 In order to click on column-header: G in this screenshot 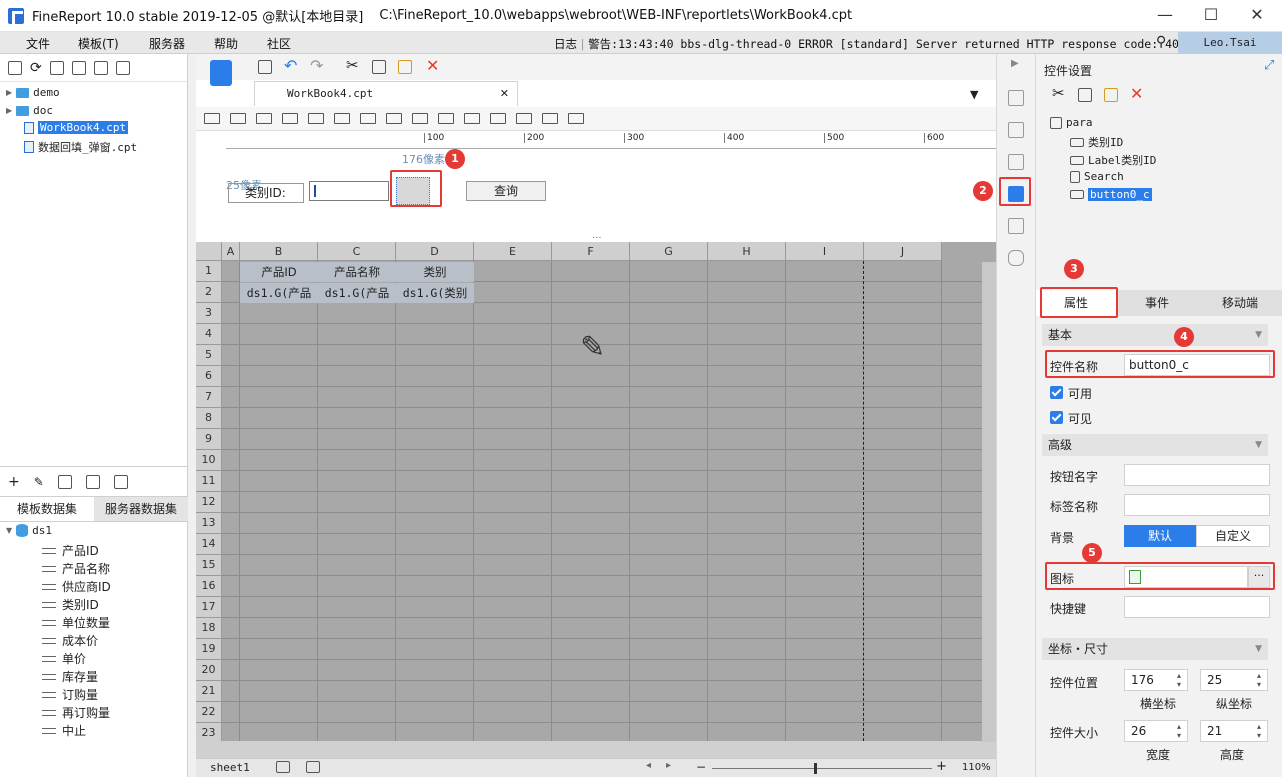, I will do `click(669, 251)`.